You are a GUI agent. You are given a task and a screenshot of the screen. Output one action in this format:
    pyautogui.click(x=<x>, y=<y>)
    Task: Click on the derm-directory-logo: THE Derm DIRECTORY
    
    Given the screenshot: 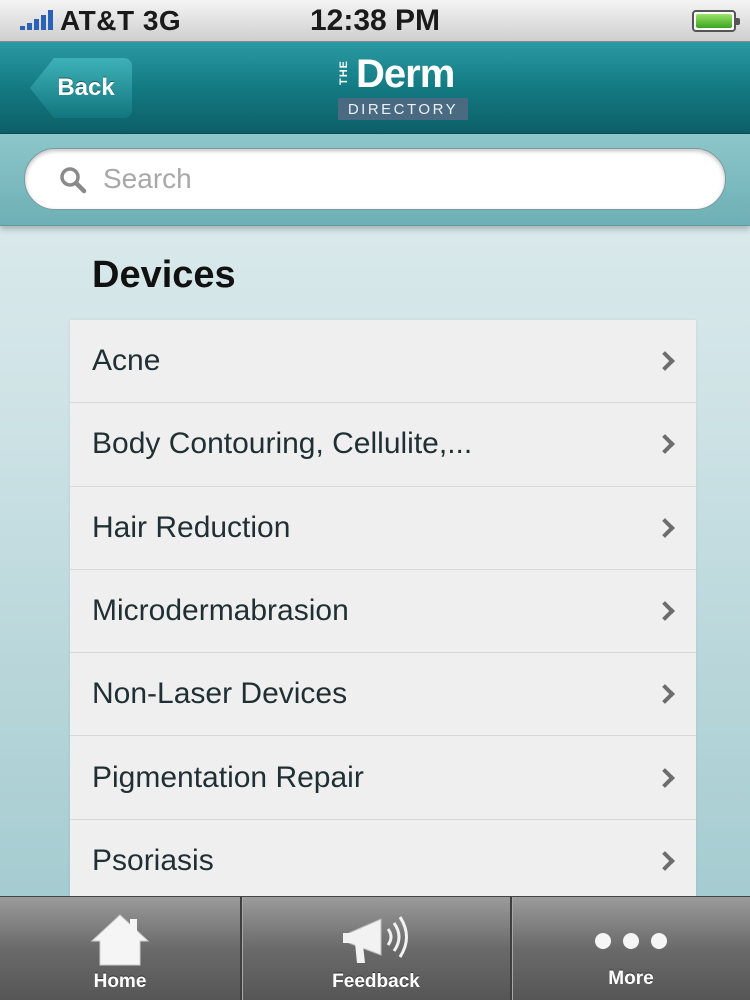 What is the action you would take?
    pyautogui.click(x=404, y=87)
    